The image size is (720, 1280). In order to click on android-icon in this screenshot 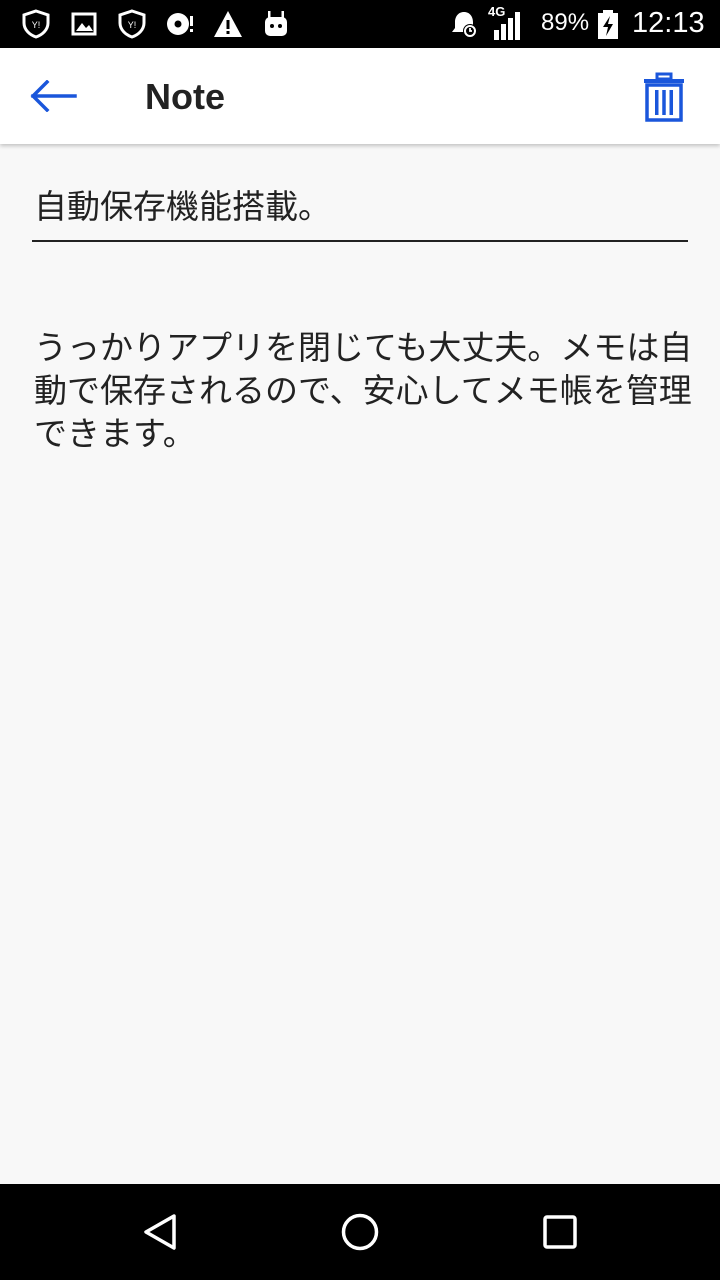, I will do `click(276, 24)`.